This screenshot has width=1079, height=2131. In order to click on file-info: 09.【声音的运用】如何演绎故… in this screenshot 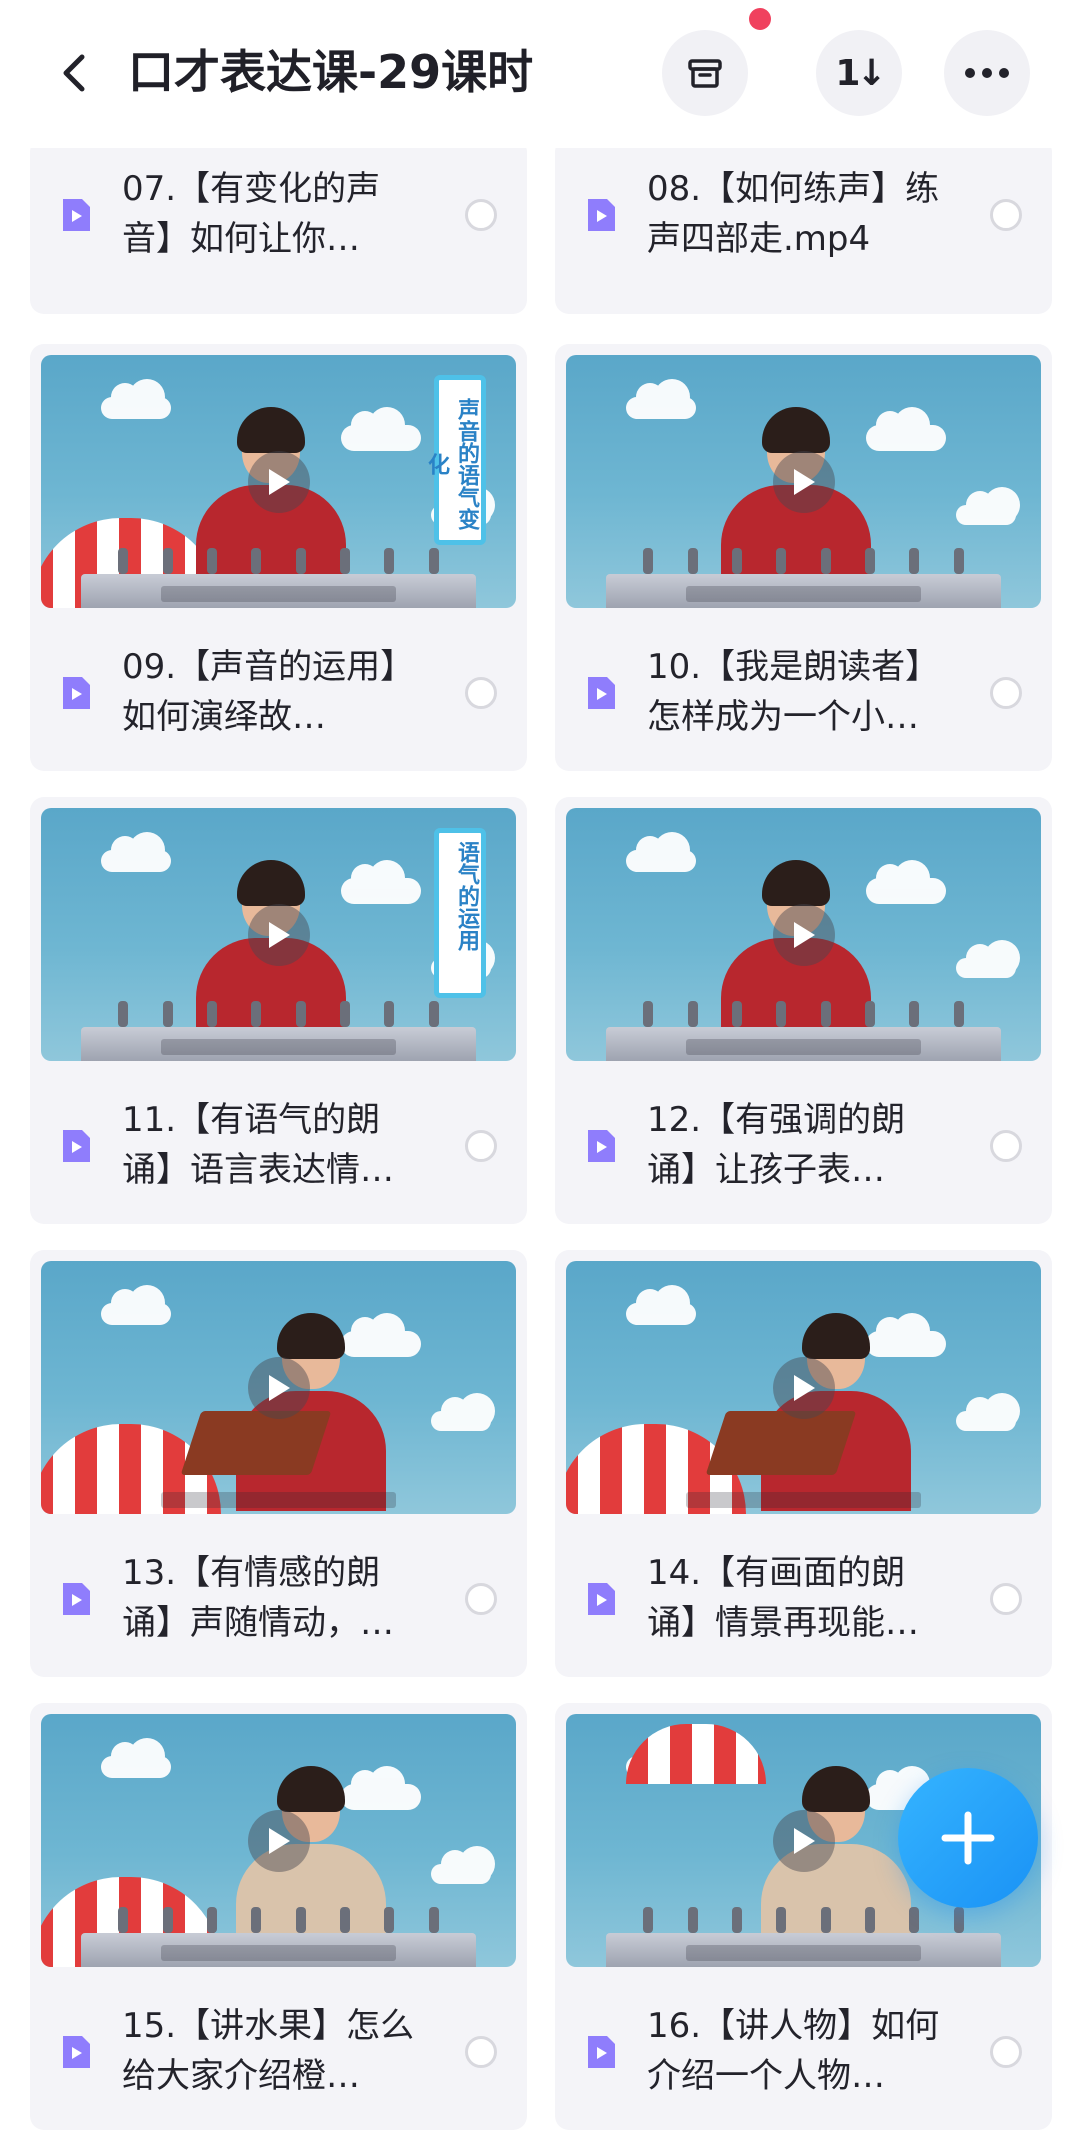, I will do `click(278, 693)`.